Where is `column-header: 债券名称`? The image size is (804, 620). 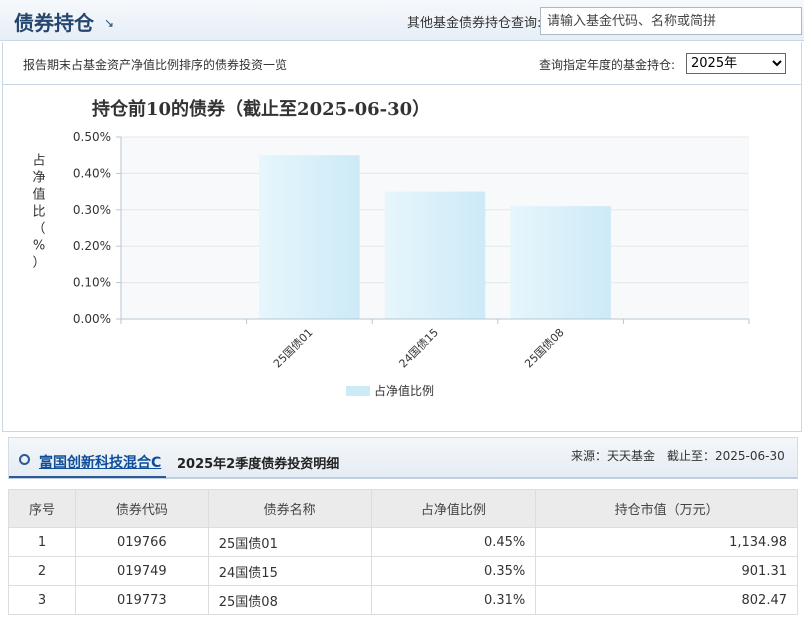 column-header: 债券名称 is located at coordinates (289, 508).